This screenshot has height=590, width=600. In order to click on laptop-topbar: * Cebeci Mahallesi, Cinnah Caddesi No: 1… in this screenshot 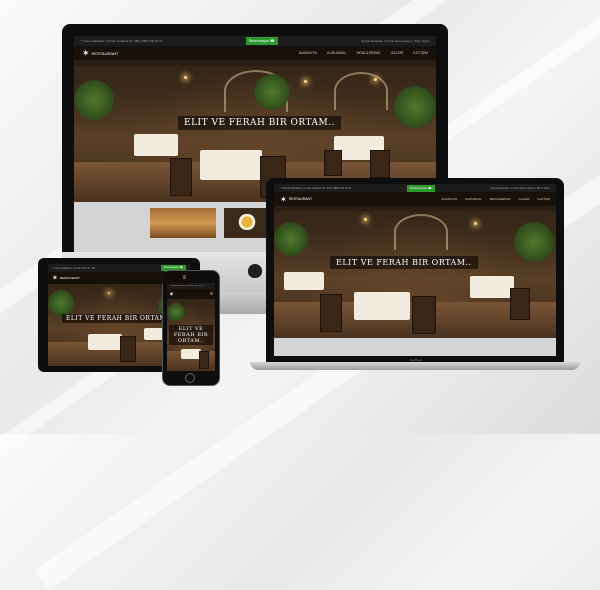, I will do `click(415, 188)`.